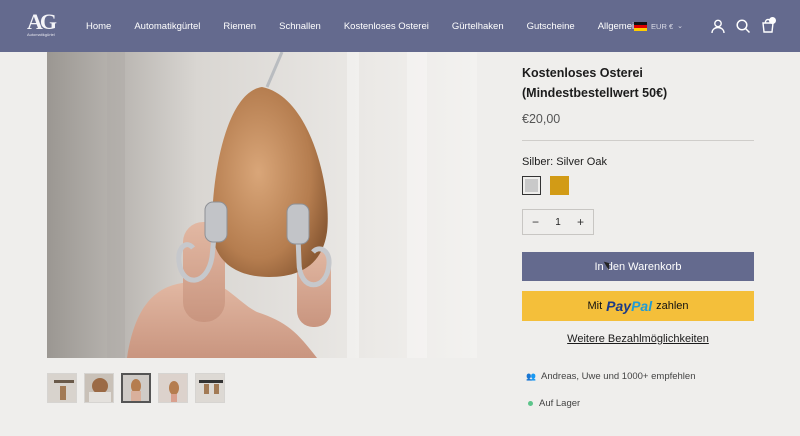 The image size is (800, 436). What do you see at coordinates (705, 26) in the screenshot?
I see `header-actions: EUR € ⌄` at bounding box center [705, 26].